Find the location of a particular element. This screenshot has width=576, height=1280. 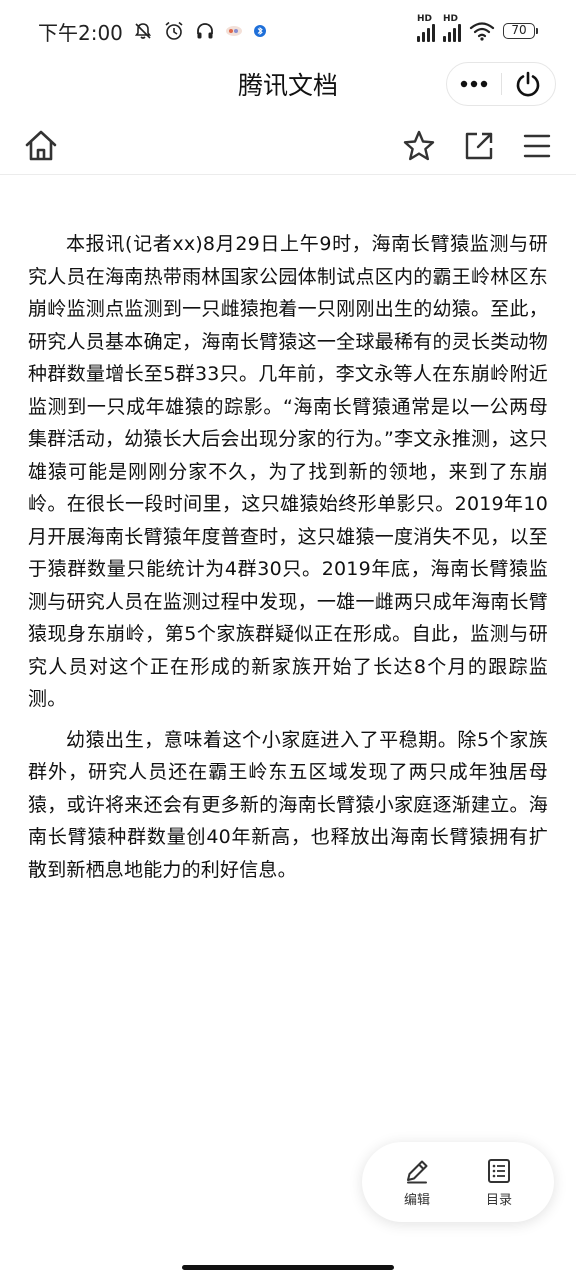

menu-icon is located at coordinates (537, 146).